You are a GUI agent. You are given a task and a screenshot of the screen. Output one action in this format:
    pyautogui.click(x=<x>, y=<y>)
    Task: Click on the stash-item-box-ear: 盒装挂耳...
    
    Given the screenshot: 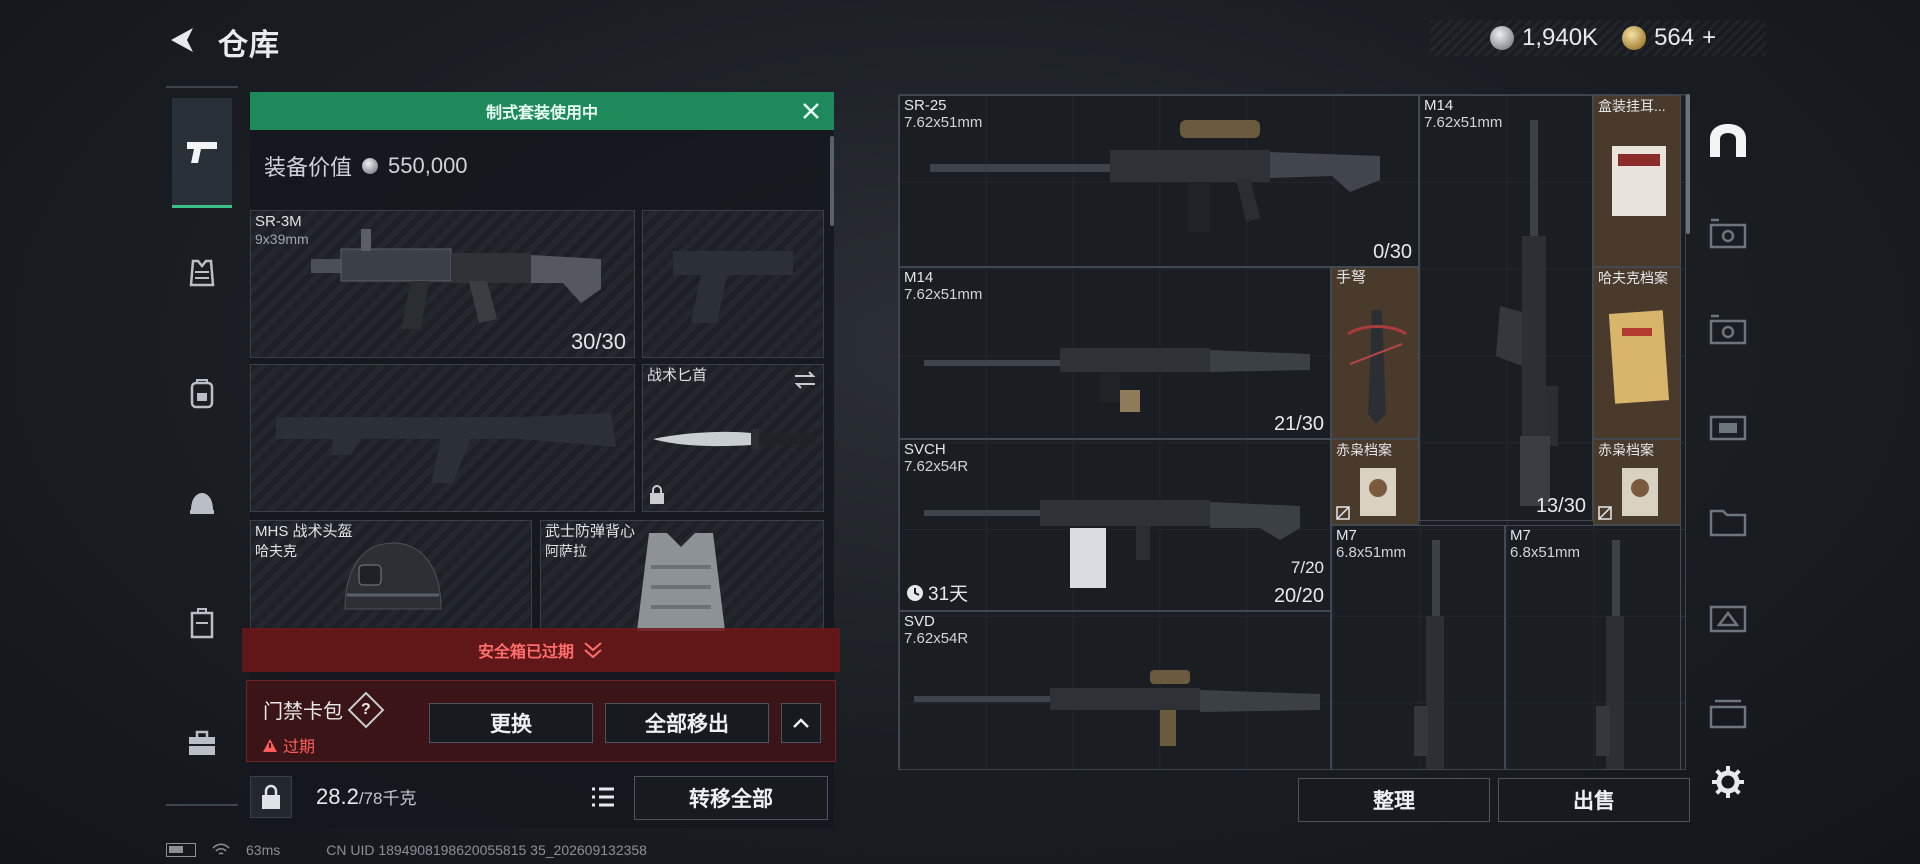 What is the action you would take?
    pyautogui.click(x=1637, y=181)
    